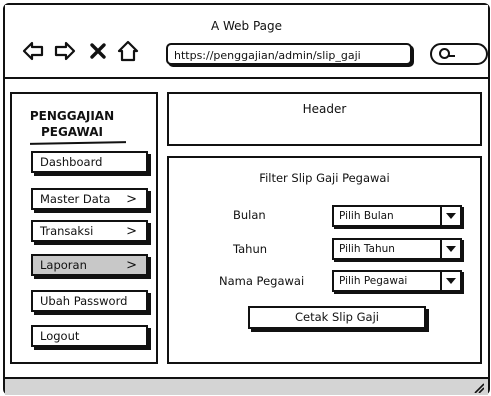 Image resolution: width=491 pixels, height=396 pixels. What do you see at coordinates (33, 51) in the screenshot?
I see `back-arrow-icon` at bounding box center [33, 51].